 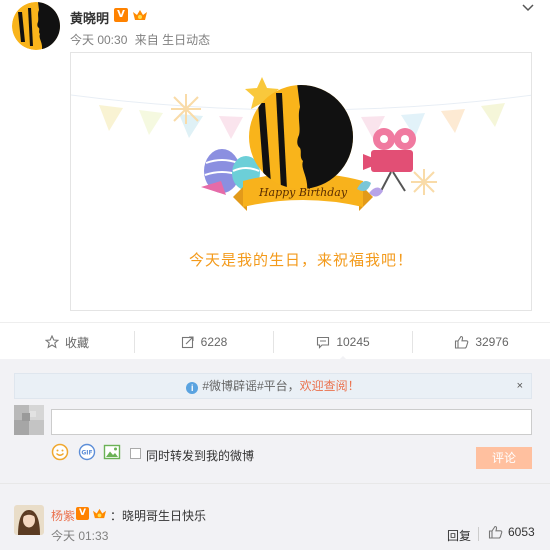 What do you see at coordinates (504, 458) in the screenshot?
I see `submit-comment-button: 评论` at bounding box center [504, 458].